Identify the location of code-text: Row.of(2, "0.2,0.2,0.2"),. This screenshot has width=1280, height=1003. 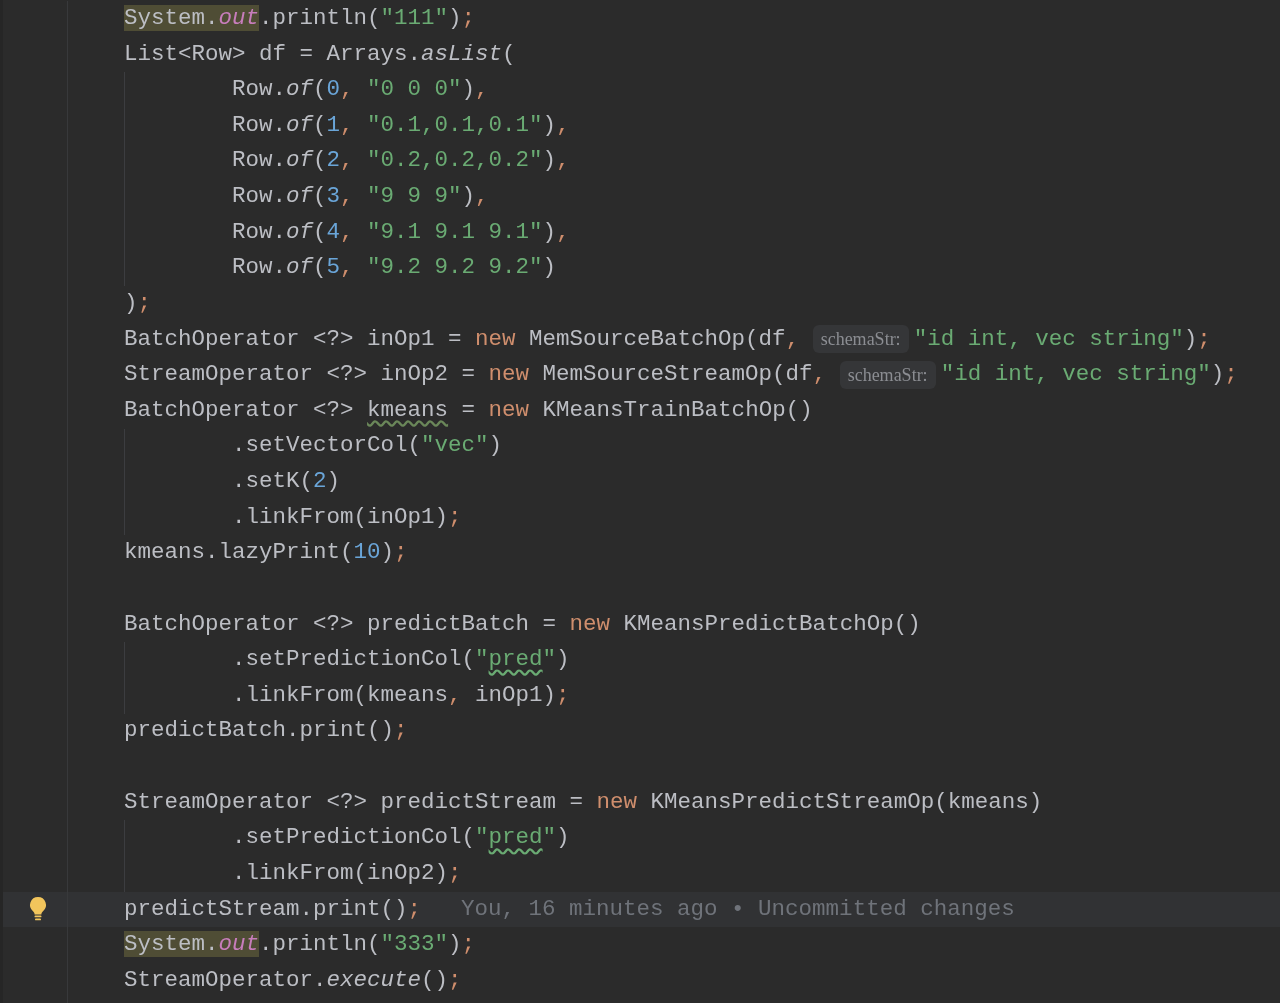
(401, 161).